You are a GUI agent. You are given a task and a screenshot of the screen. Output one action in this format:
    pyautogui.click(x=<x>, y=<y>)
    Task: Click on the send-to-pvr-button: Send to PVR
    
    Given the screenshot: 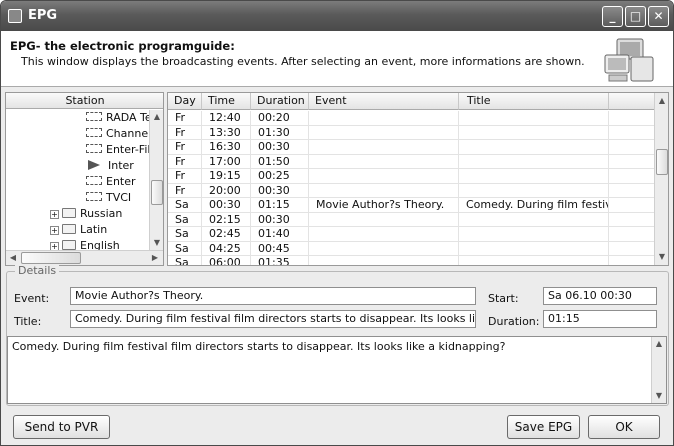 What is the action you would take?
    pyautogui.click(x=61, y=427)
    